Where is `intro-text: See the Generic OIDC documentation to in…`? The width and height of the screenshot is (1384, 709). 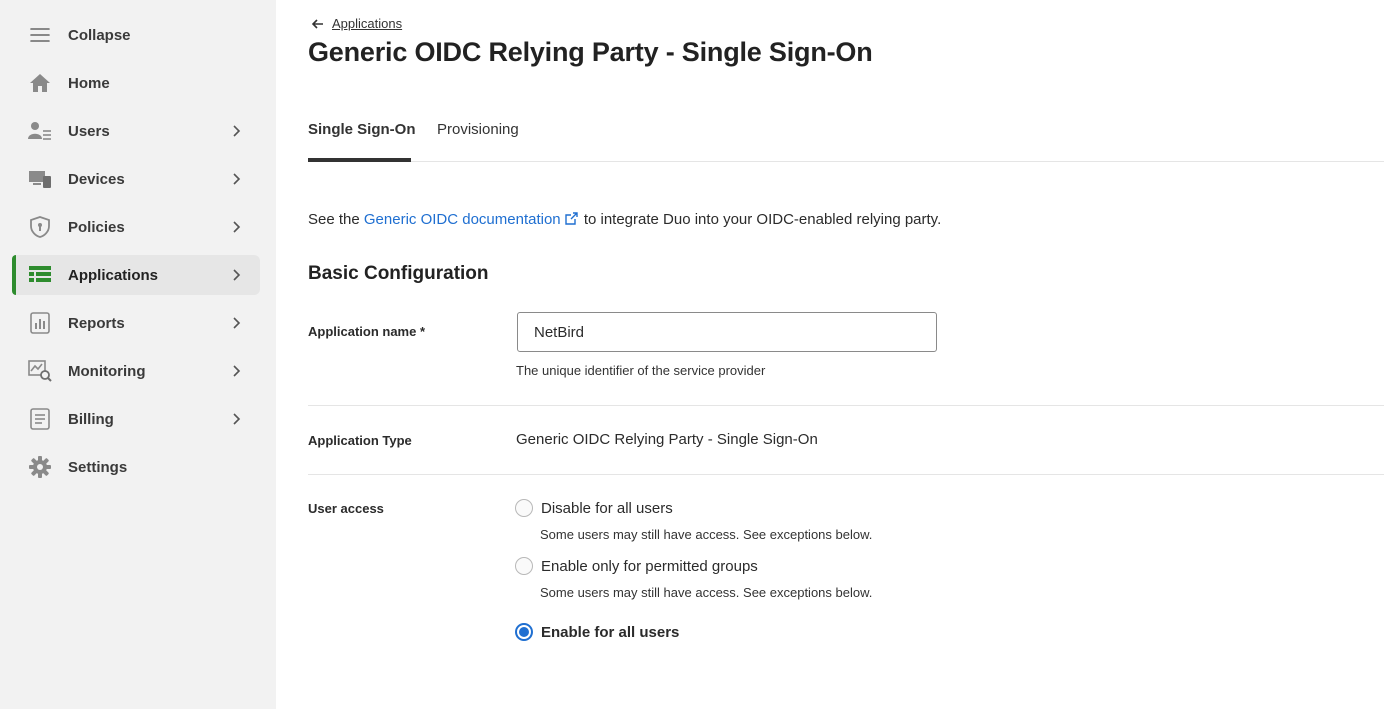 intro-text: See the Generic OIDC documentation to in… is located at coordinates (624, 219).